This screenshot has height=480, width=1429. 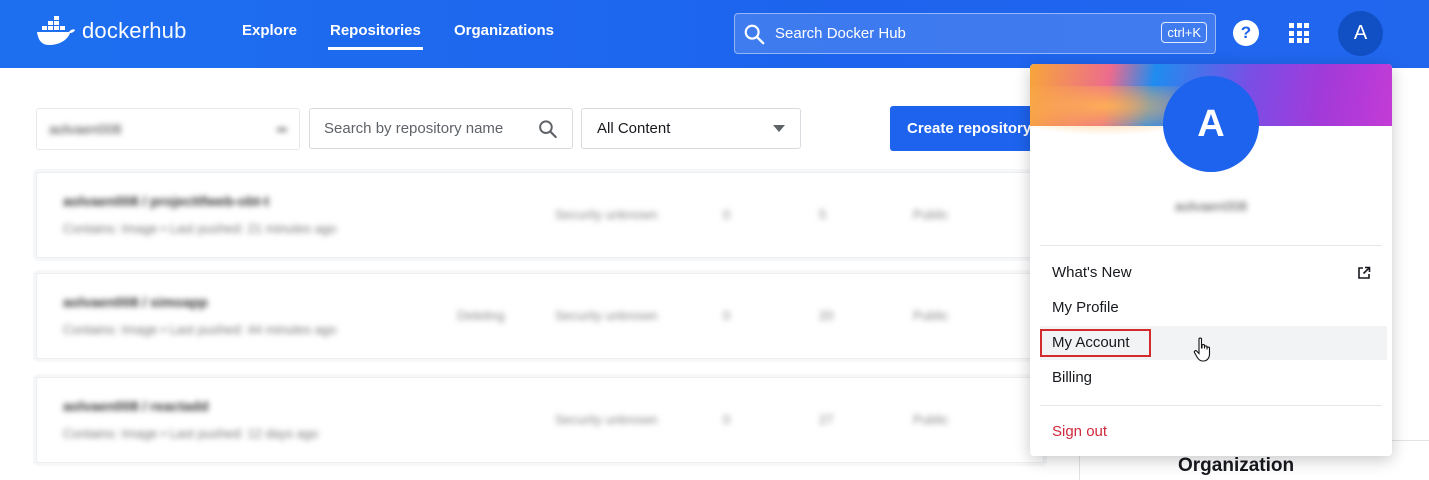 I want to click on global-search-input, so click(x=955, y=33).